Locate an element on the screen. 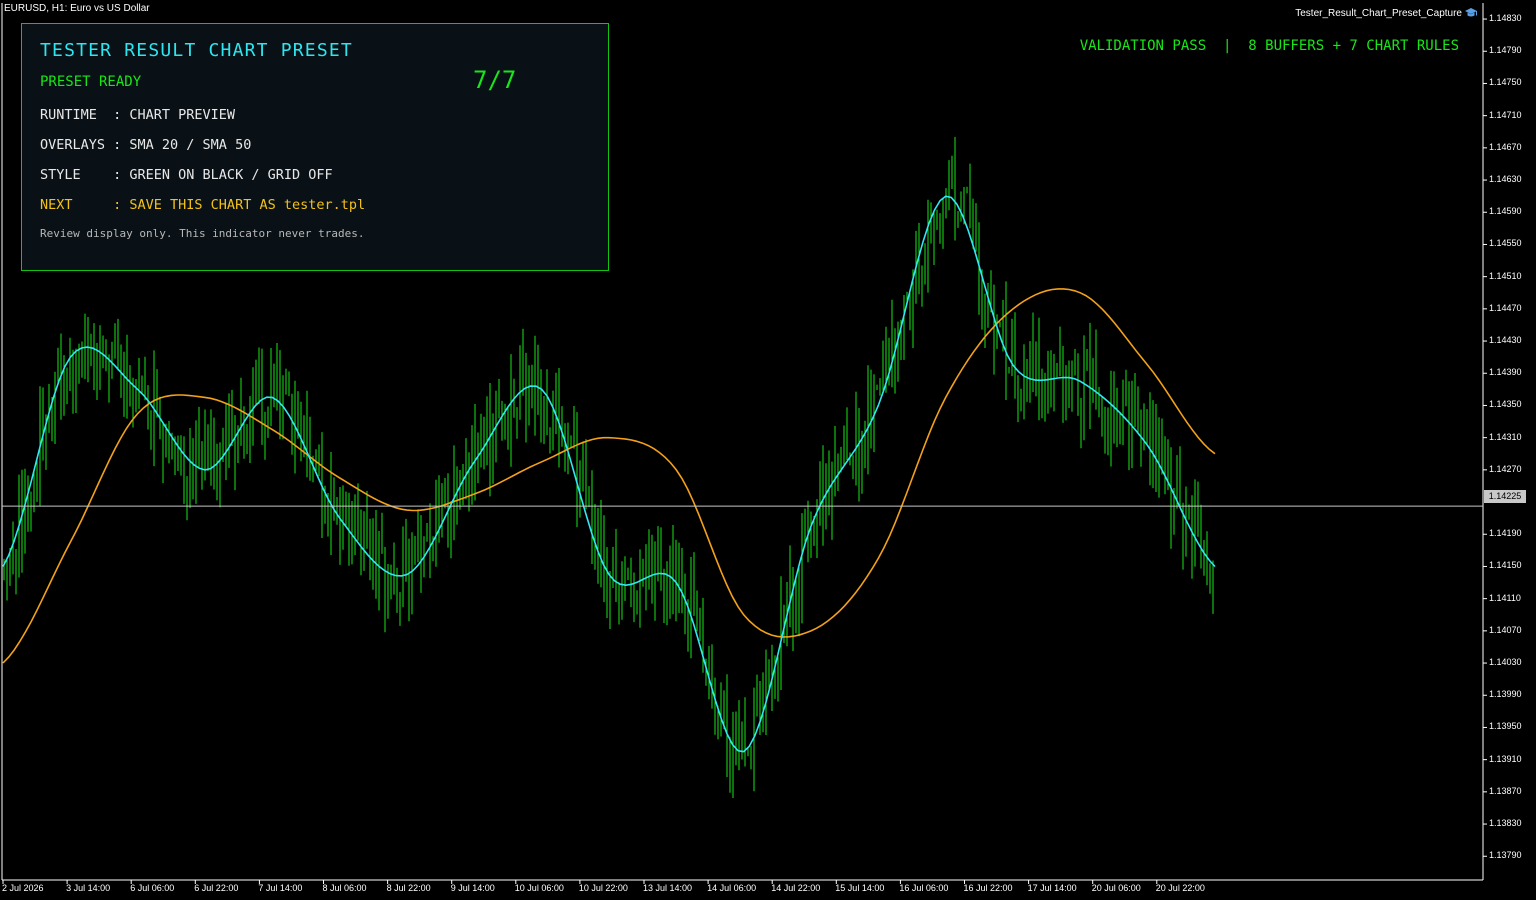  time-axis-label: 17 Jul 14:00 is located at coordinates (1052, 888).